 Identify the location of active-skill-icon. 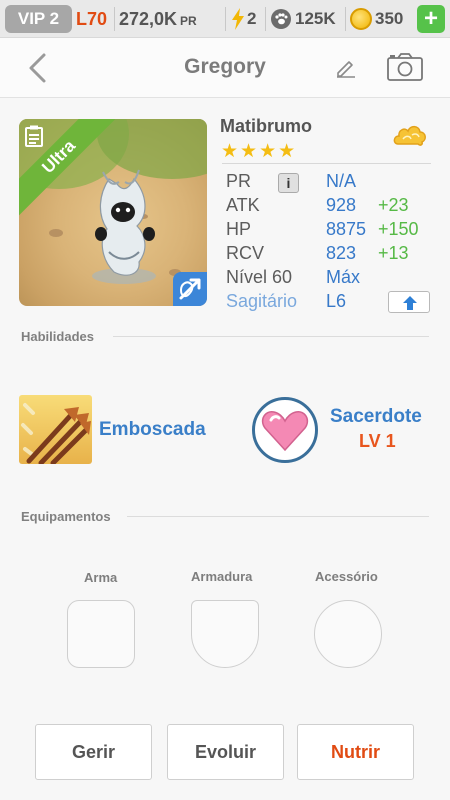
(55, 430).